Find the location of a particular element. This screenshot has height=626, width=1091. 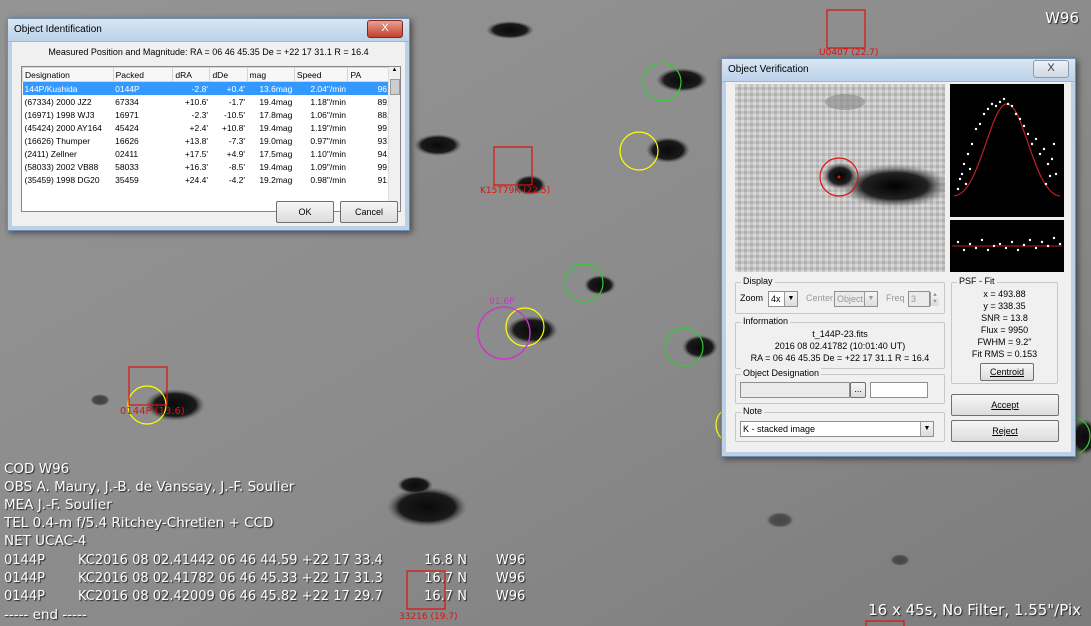

dialog-title: Object Verification is located at coordinates (768, 69).